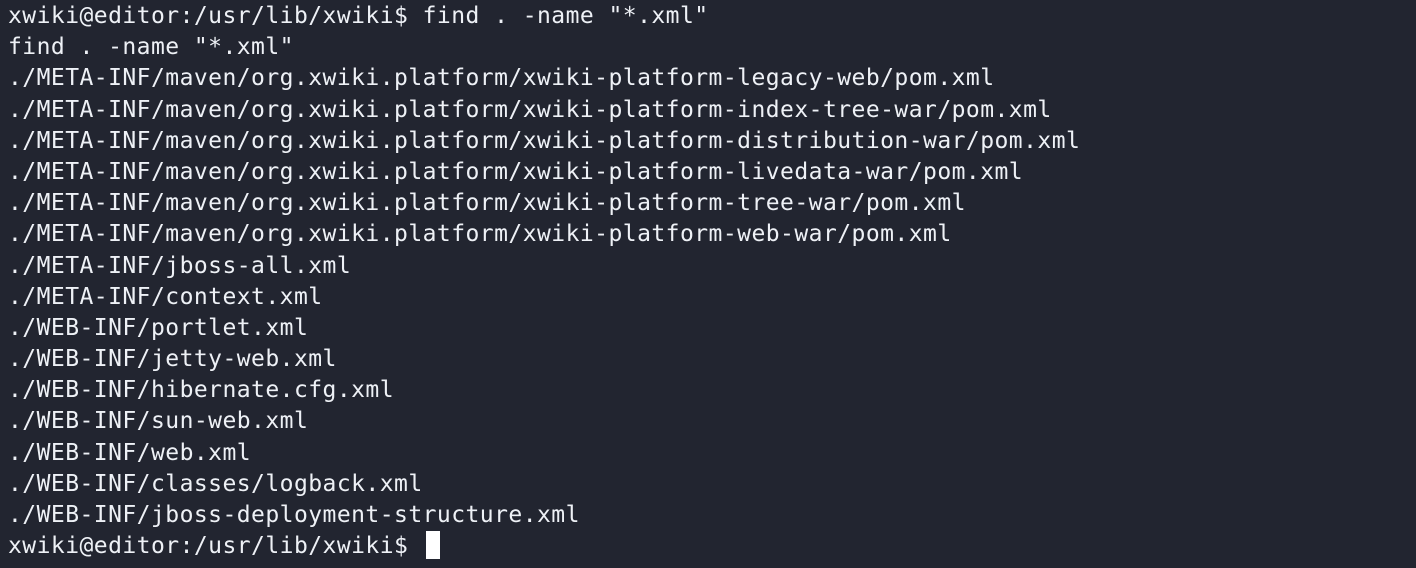 This screenshot has width=1416, height=568. Describe the element at coordinates (165, 296) in the screenshot. I see `terminal-line-output: ./META-INF/context.xml` at that location.